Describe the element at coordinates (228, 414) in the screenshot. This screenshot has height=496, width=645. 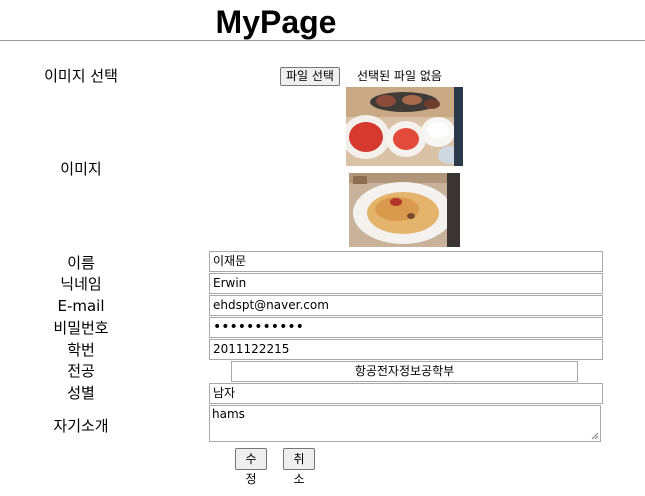
I see `intro-text: hams` at that location.